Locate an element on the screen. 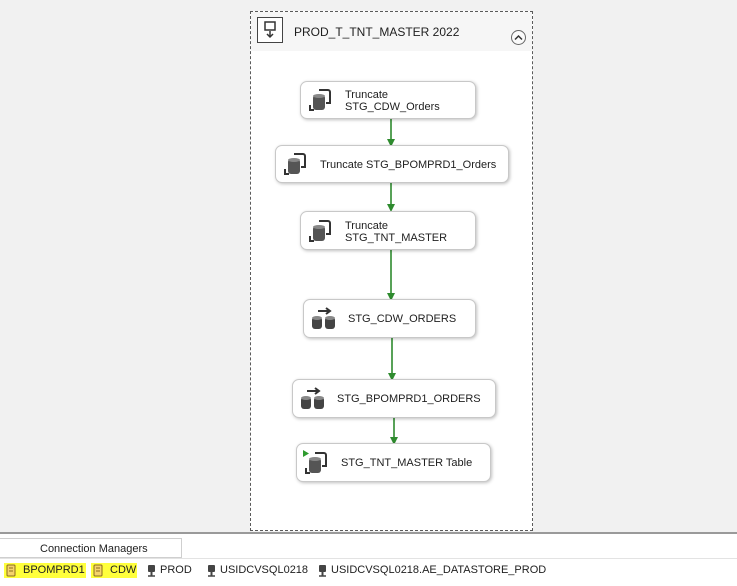 This screenshot has height=586, width=737. task-stg-cdw-orders: STG_CDW_ORDERS is located at coordinates (389, 318).